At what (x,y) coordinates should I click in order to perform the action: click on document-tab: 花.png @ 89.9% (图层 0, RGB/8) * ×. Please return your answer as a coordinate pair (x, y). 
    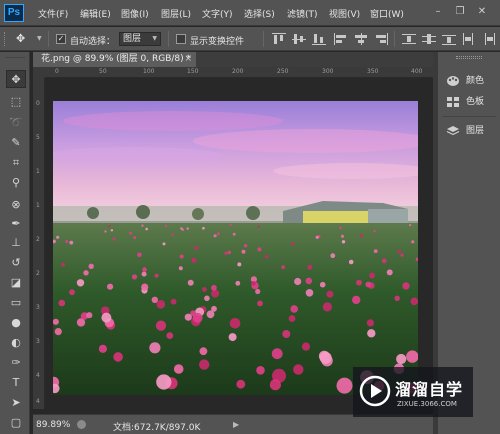
    Looking at the image, I should click on (114, 59).